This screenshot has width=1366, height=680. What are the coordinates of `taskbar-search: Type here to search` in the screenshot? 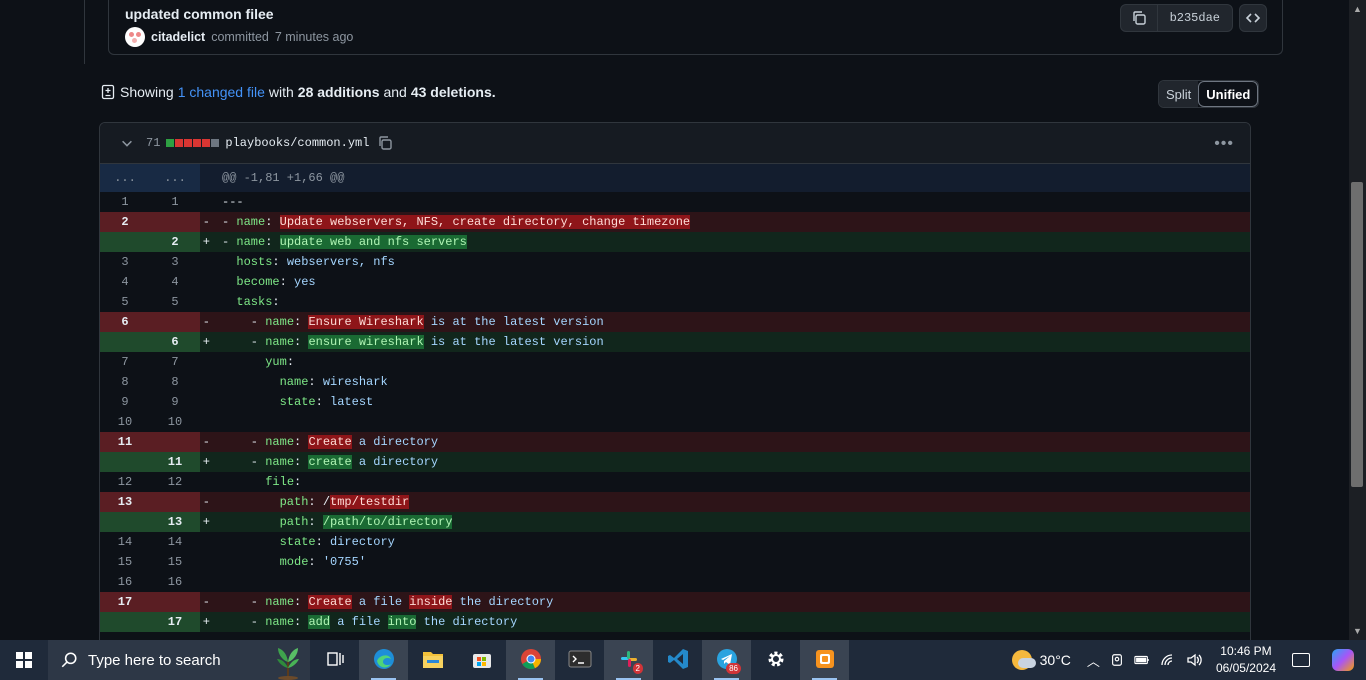 It's located at (179, 660).